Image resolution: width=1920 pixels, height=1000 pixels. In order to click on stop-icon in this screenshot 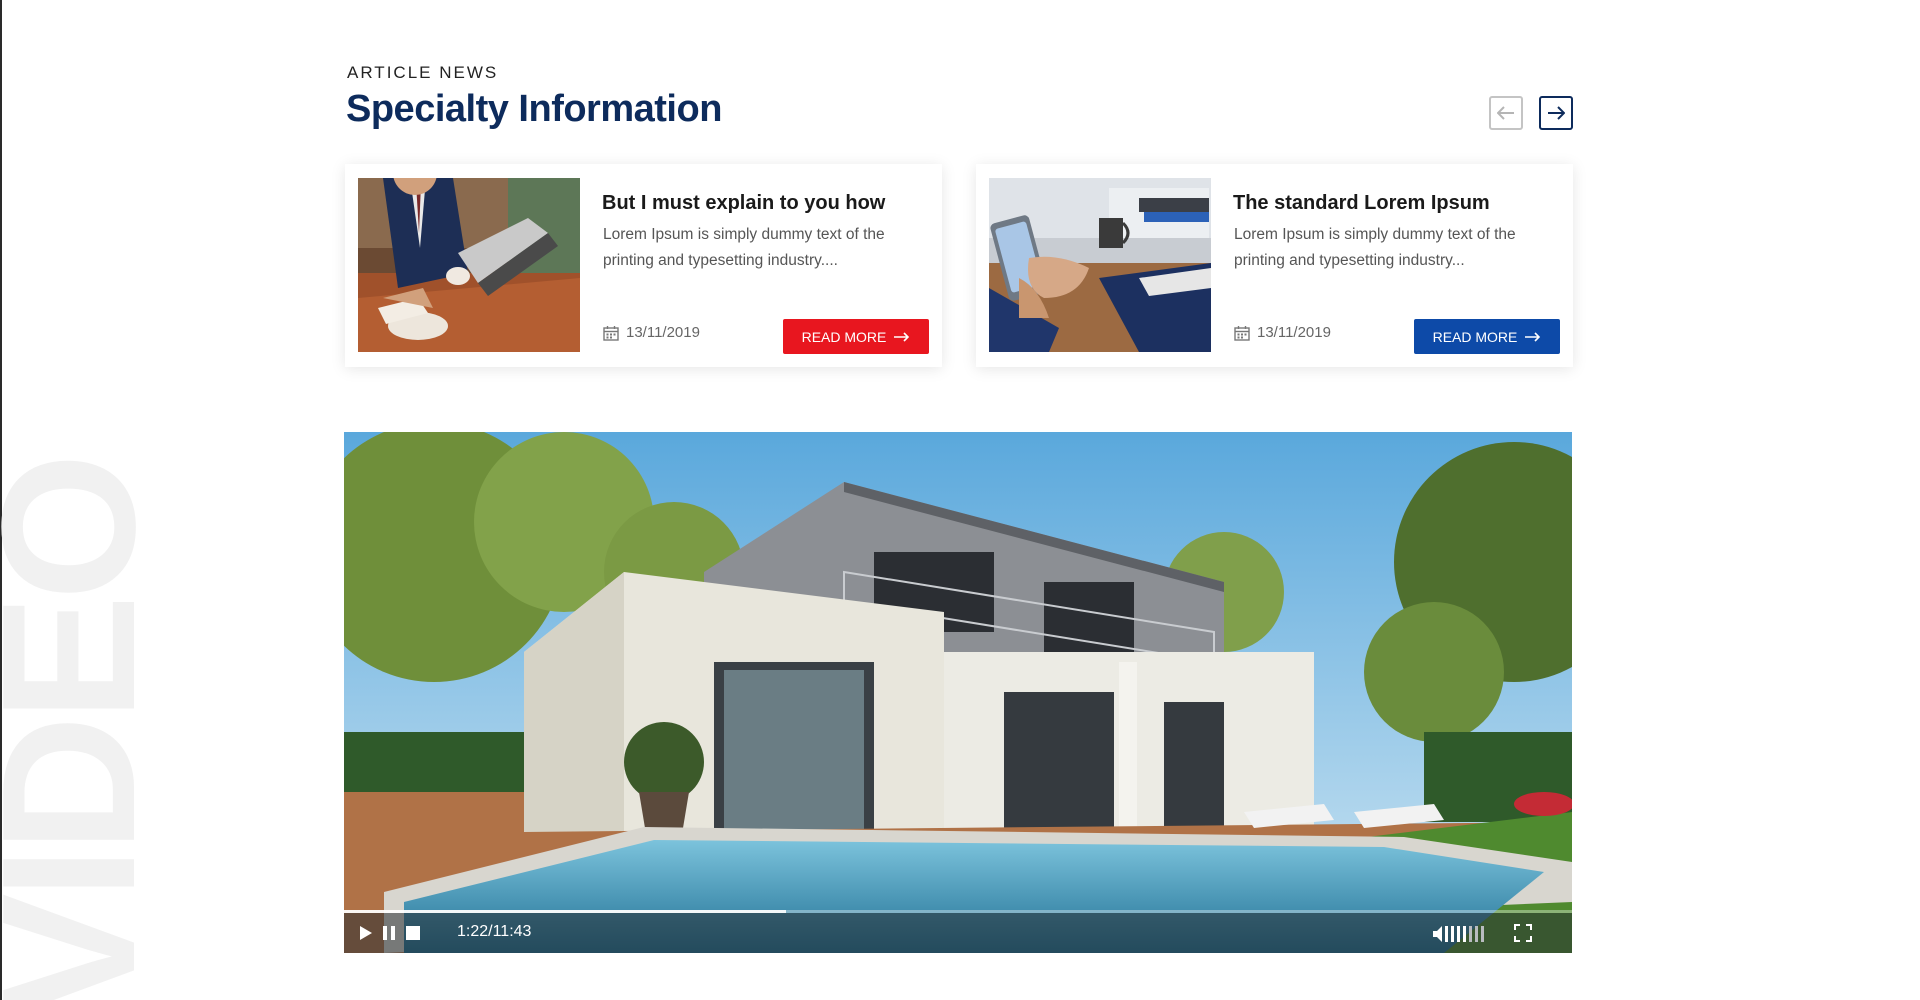, I will do `click(413, 933)`.